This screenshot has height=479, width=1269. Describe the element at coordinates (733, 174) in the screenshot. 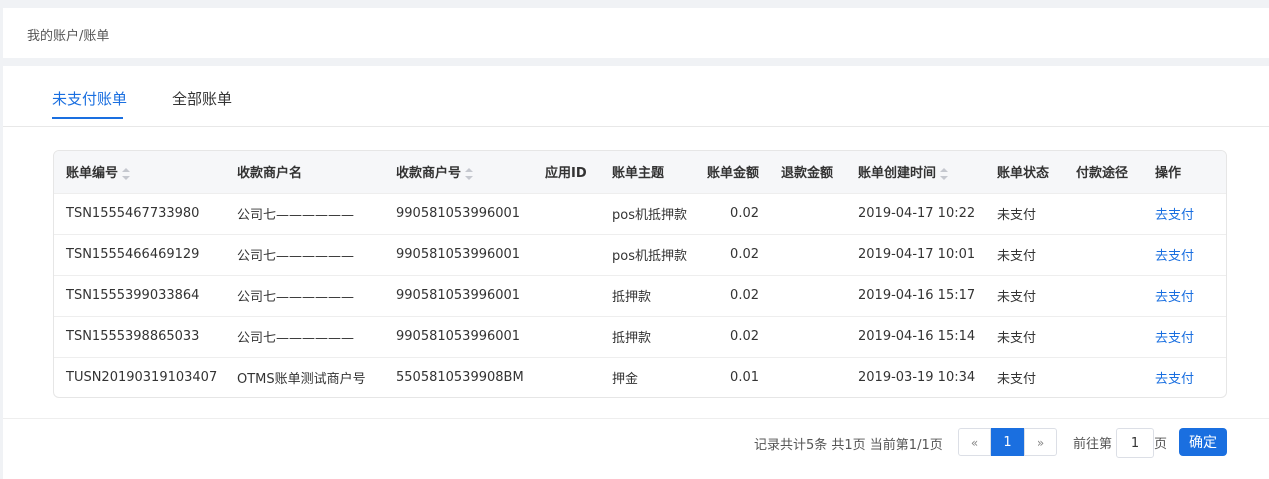

I see `column-header-amount: 账单金额` at that location.